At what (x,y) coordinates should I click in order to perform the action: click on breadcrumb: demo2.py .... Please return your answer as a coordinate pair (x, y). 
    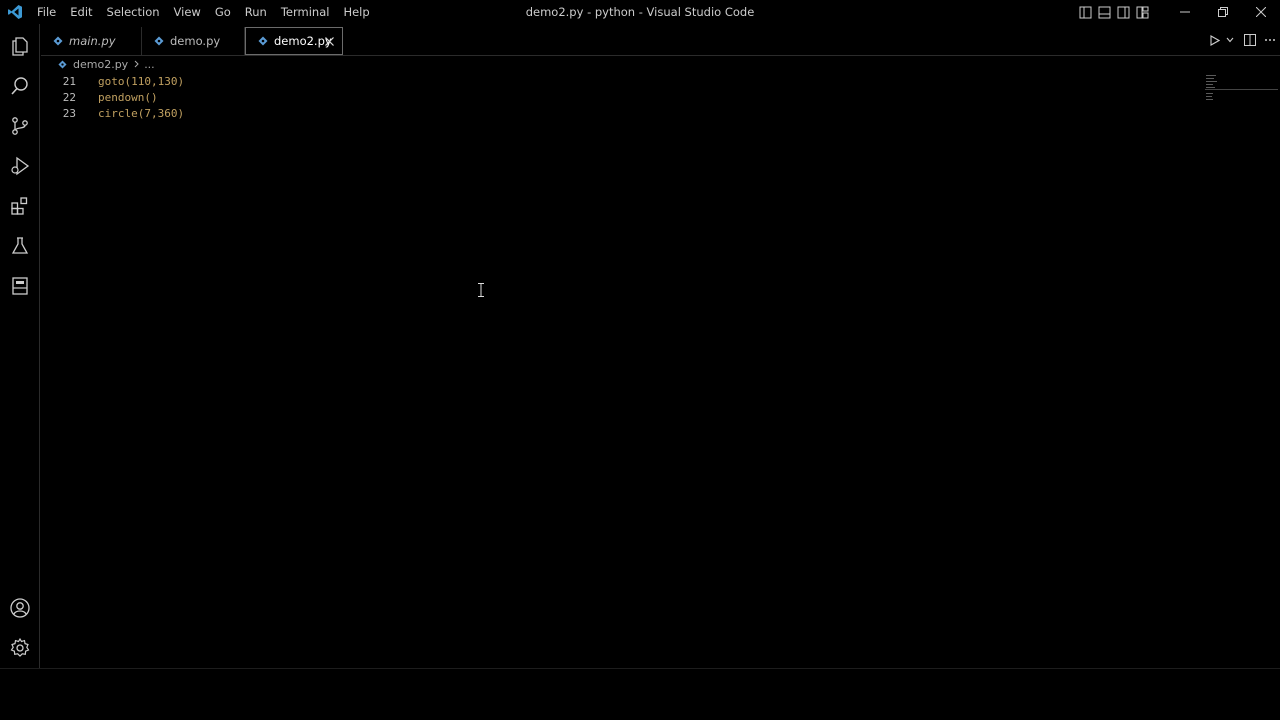
    Looking at the image, I should click on (106, 64).